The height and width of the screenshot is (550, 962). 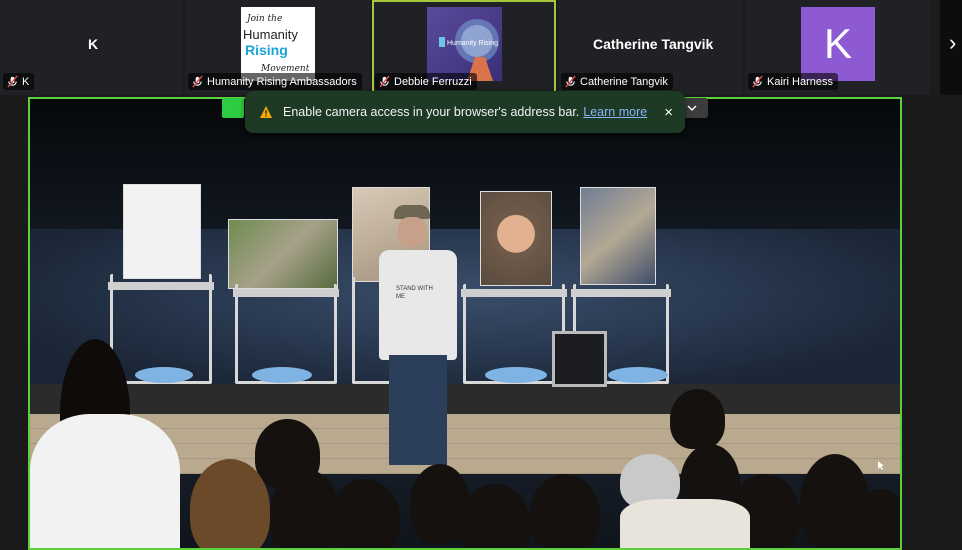 What do you see at coordinates (624, 81) in the screenshot?
I see `participant-name: Catherine Tangvik` at bounding box center [624, 81].